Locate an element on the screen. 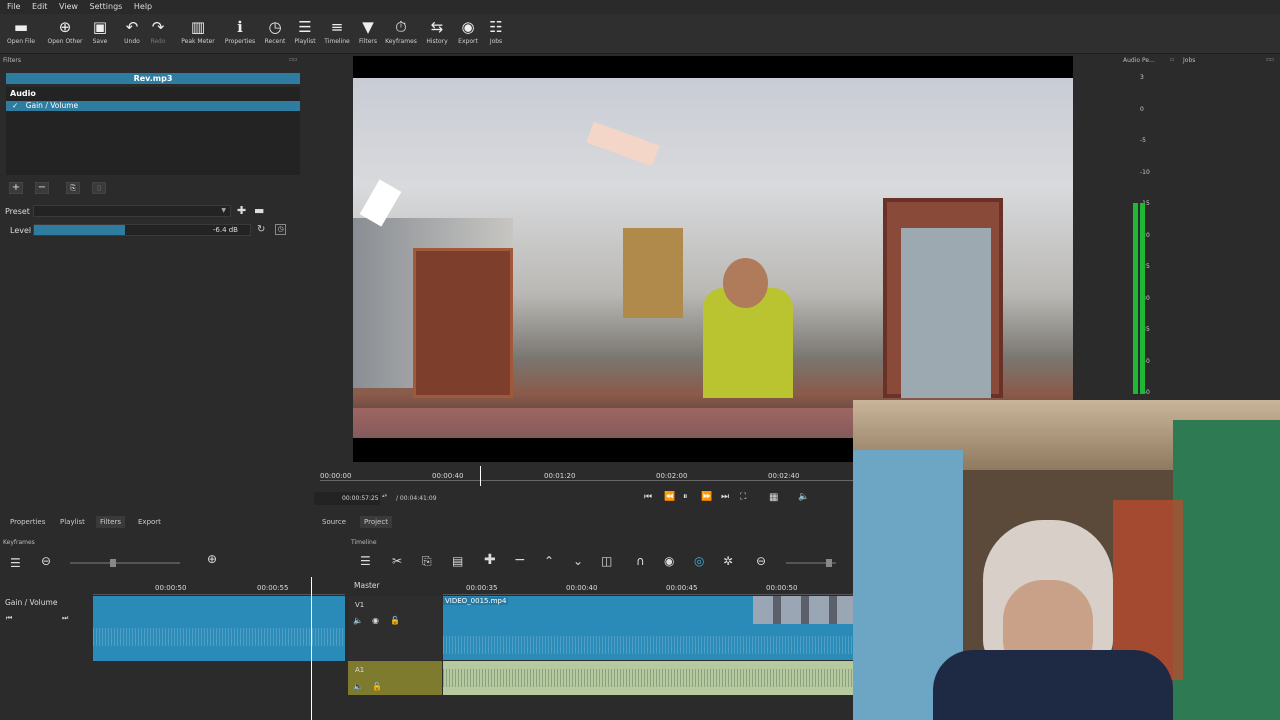 Image resolution: width=1280 pixels, height=720 pixels. menu-help: Help is located at coordinates (143, 6).